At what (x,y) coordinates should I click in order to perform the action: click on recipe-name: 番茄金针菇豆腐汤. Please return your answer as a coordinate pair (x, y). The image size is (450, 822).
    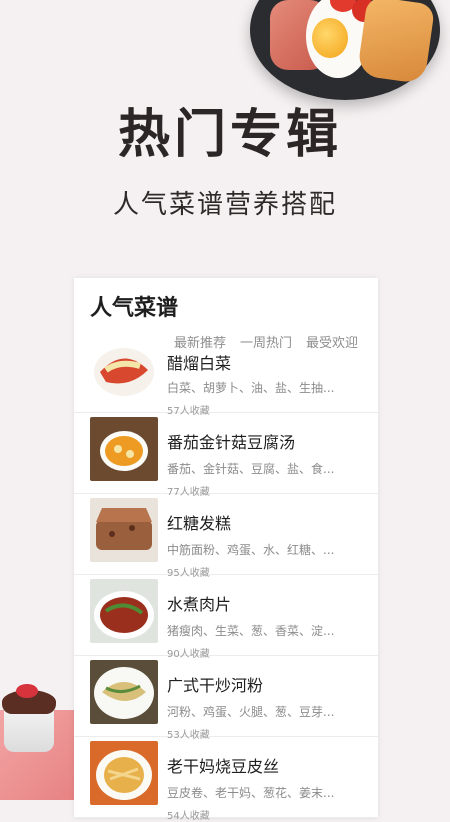
    Looking at the image, I should click on (231, 442).